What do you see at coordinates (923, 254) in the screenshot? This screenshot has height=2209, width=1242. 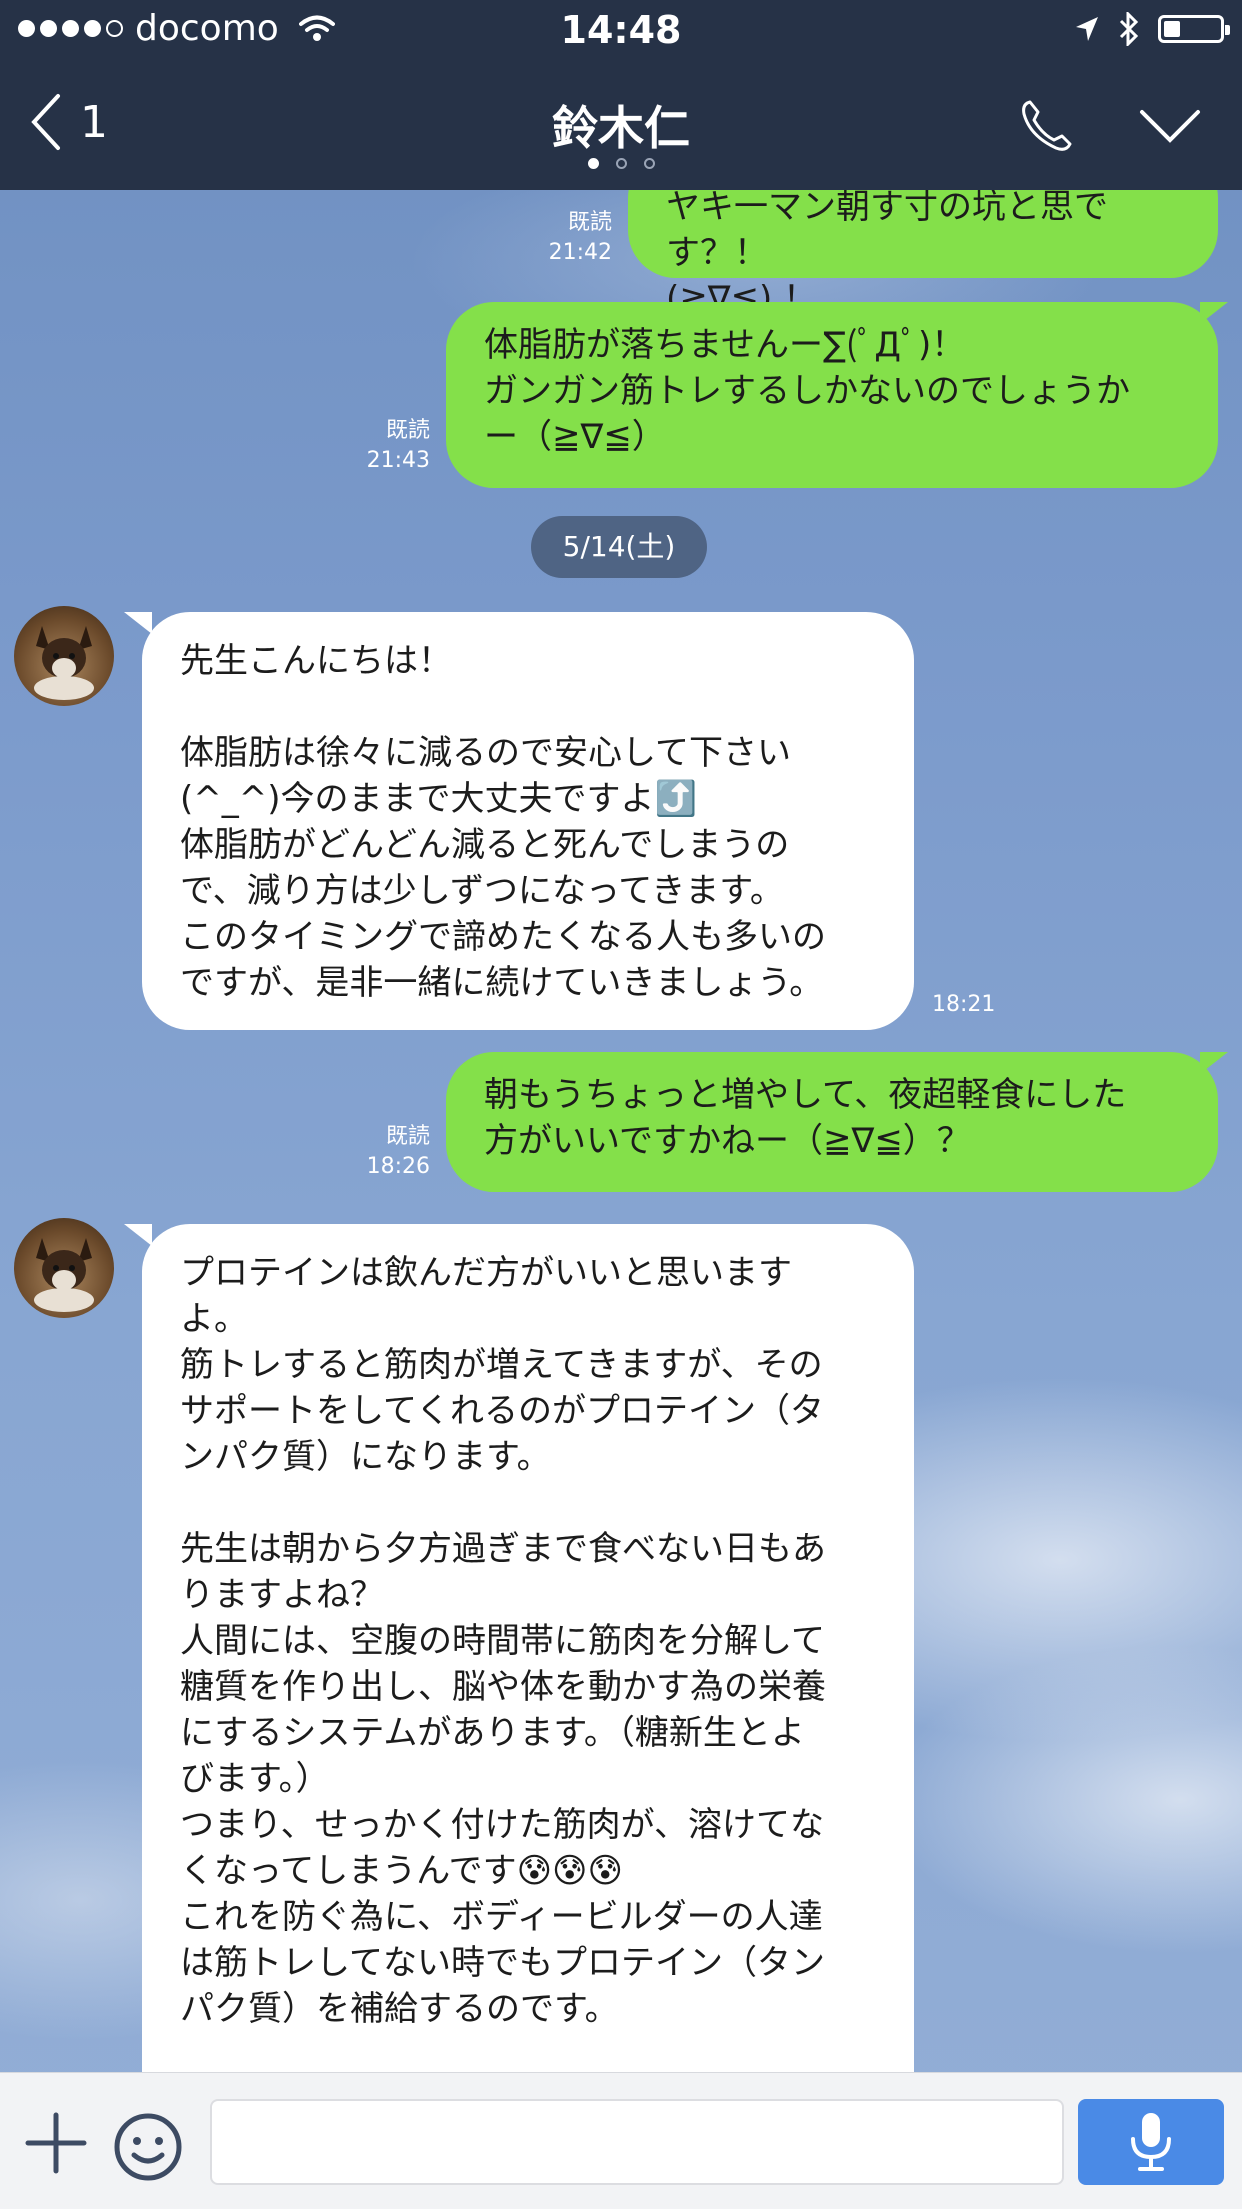 I see `outgoing-message: ヤキ一マン朝す寸の坑と思です？！ (≧∇≦) ！` at bounding box center [923, 254].